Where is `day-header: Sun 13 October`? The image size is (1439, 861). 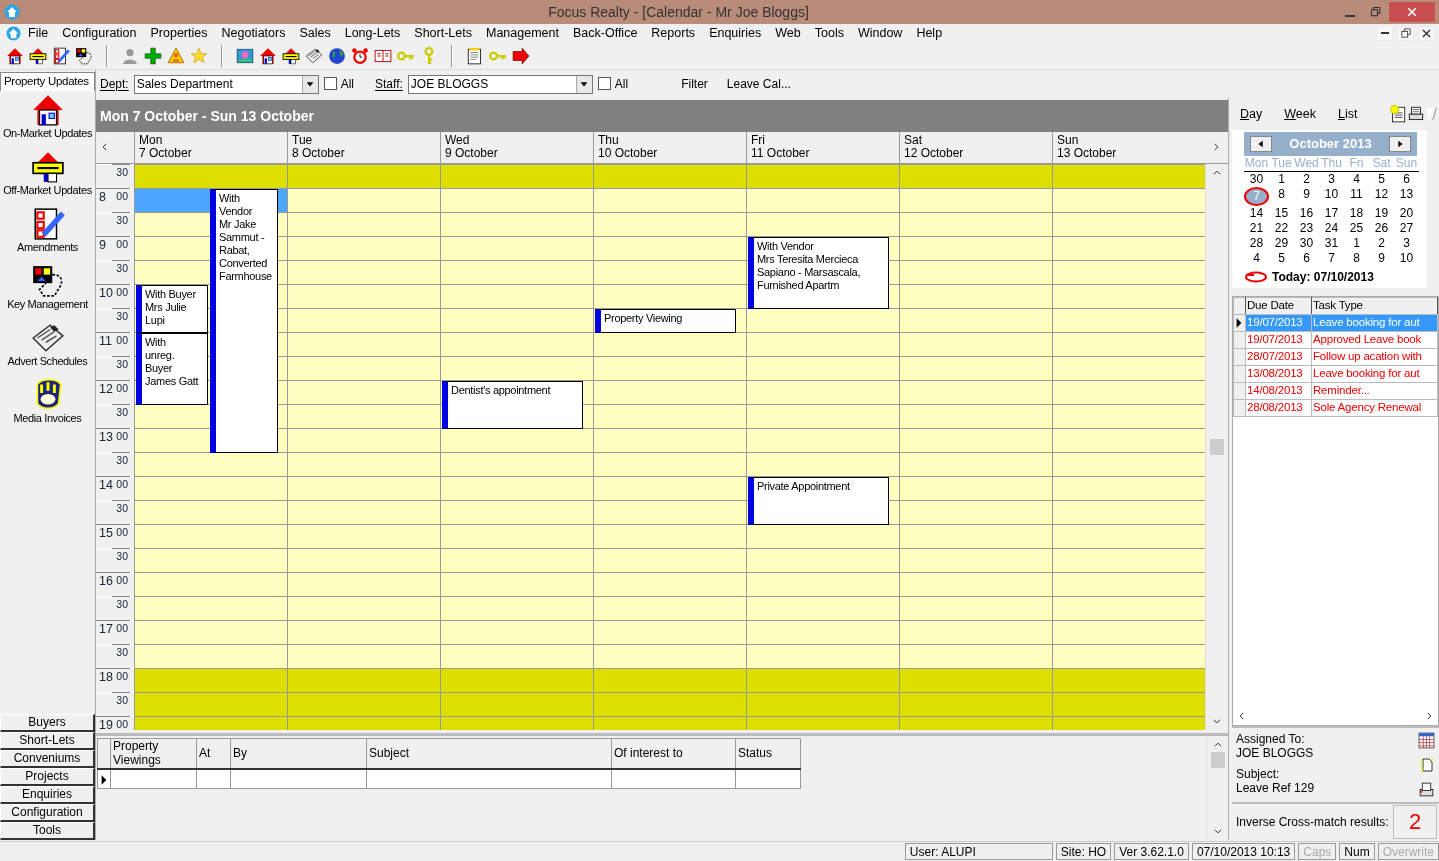
day-header: Sun 13 October is located at coordinates (1128, 147).